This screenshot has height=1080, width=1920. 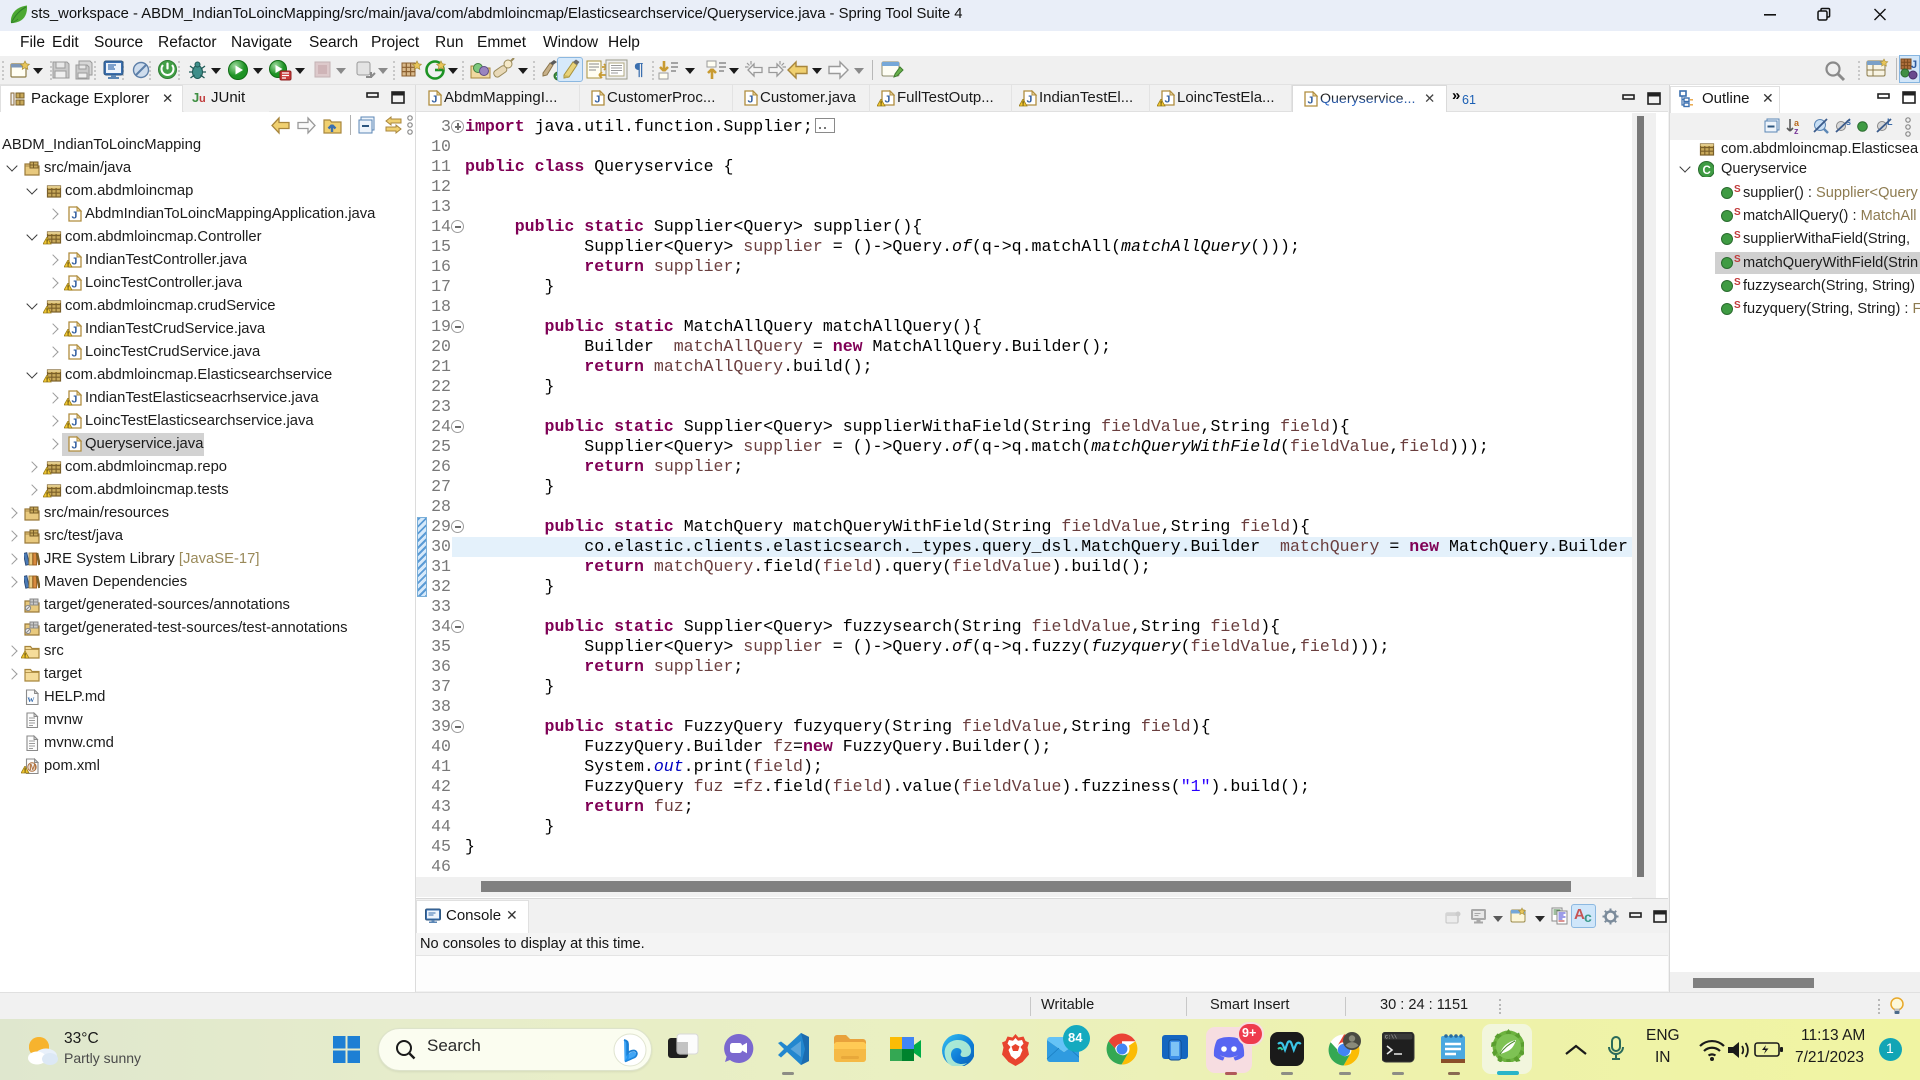 I want to click on svg-text: C:\\, so click(x=1391, y=1038).